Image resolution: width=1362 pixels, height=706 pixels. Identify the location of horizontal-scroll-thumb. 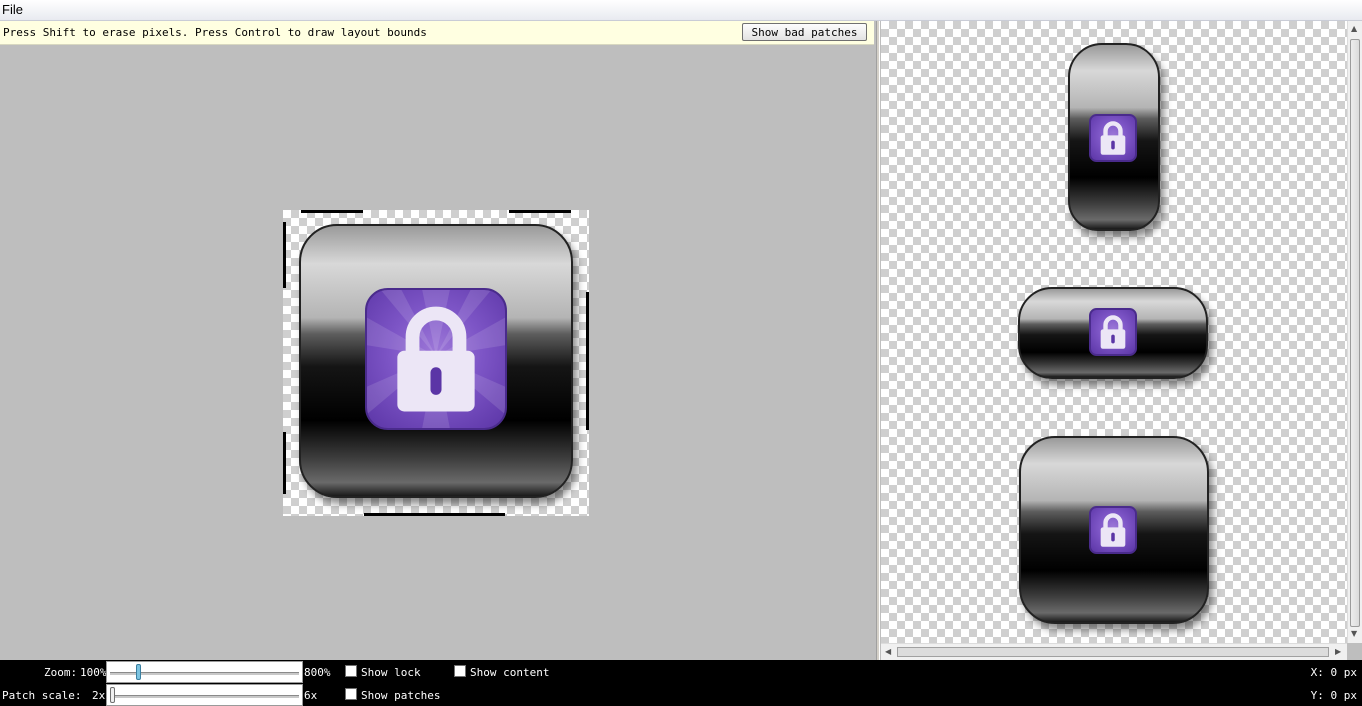
(1113, 652).